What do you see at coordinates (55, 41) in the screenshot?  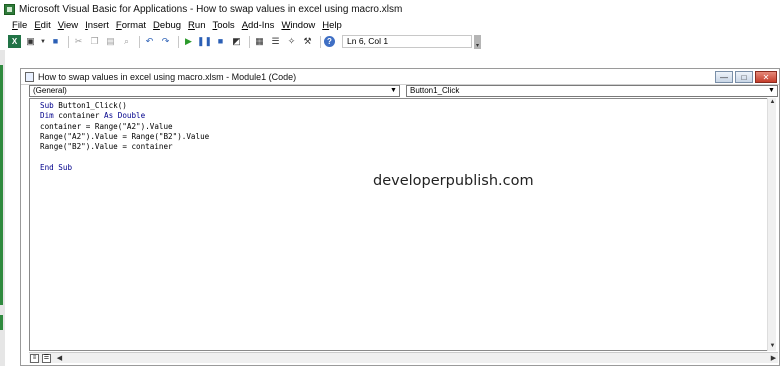 I see `save-icon: ■` at bounding box center [55, 41].